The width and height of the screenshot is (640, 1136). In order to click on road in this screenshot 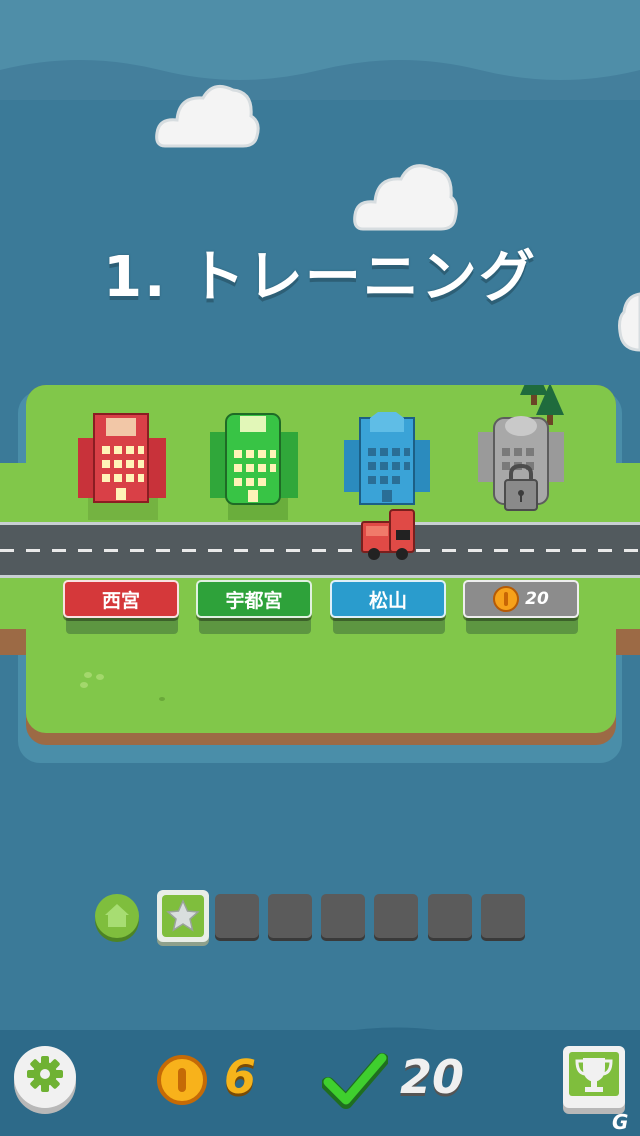, I will do `click(320, 550)`.